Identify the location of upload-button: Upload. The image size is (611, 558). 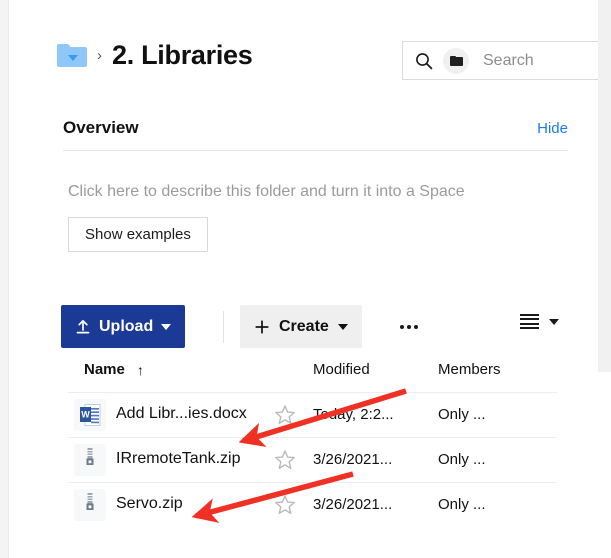
(123, 326).